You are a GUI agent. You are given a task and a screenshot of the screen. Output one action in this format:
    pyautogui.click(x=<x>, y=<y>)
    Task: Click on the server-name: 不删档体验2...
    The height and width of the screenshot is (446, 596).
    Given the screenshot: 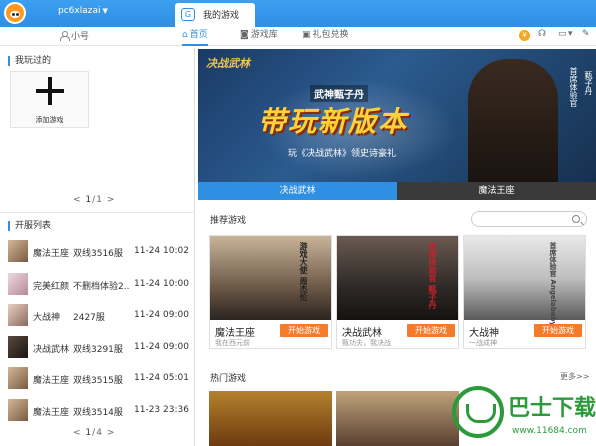 What is the action you would take?
    pyautogui.click(x=101, y=287)
    